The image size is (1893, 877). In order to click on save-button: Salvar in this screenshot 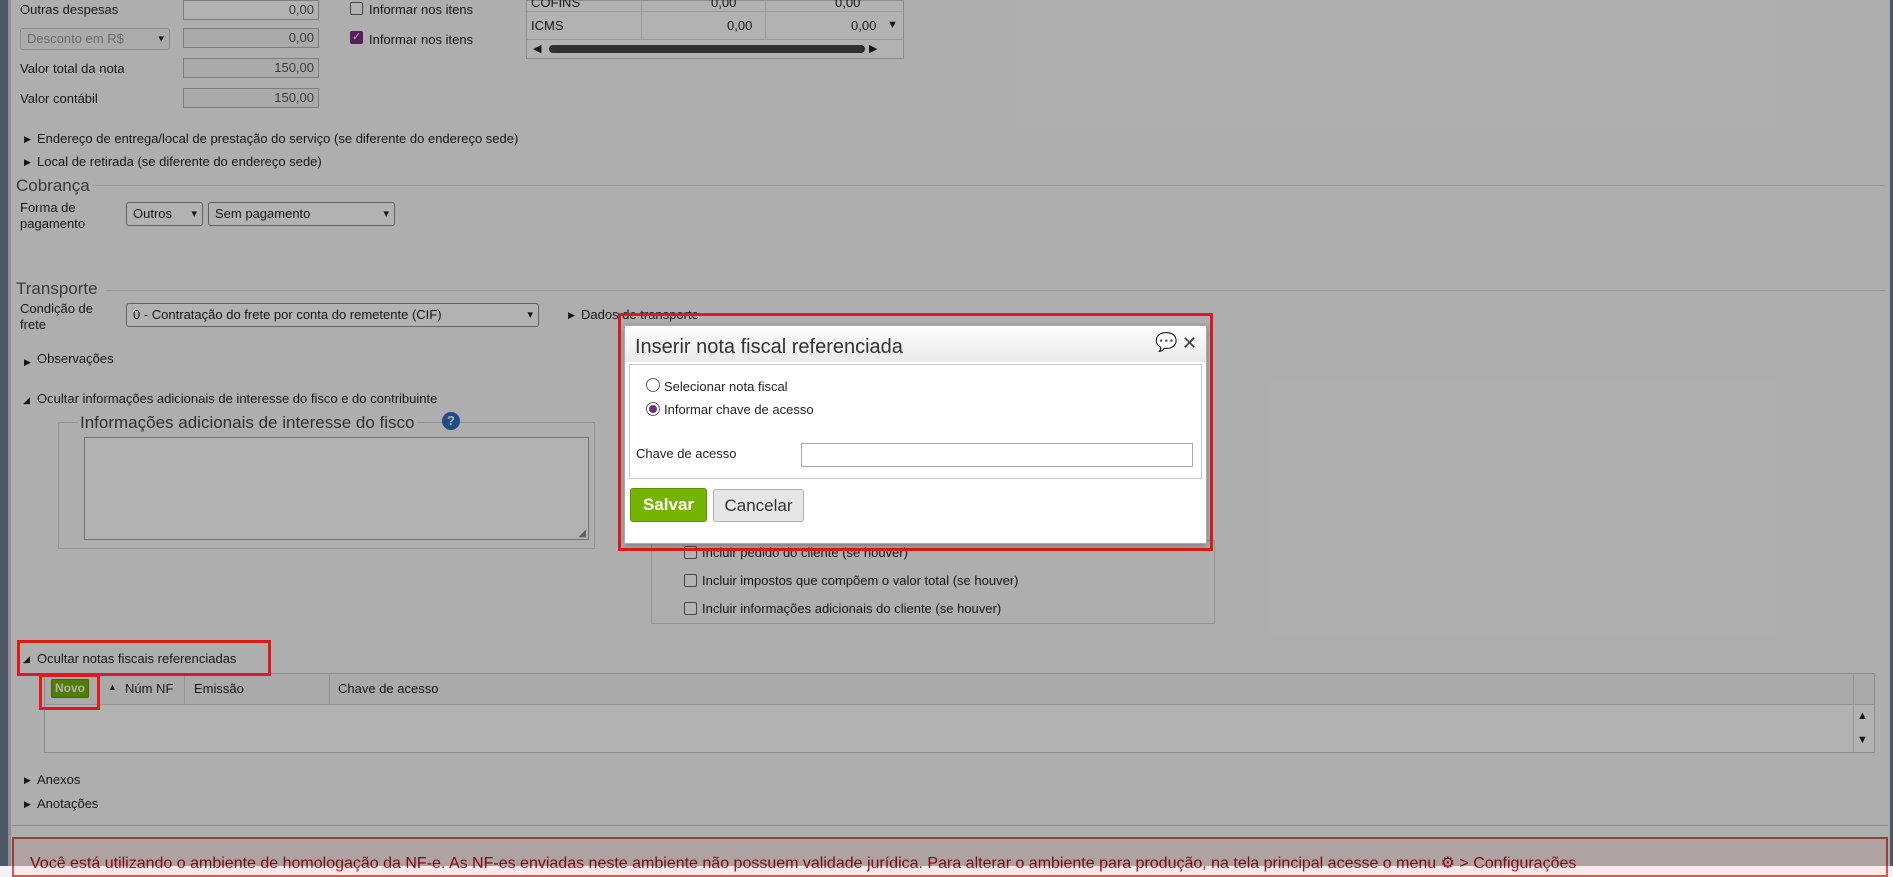, I will do `click(668, 505)`.